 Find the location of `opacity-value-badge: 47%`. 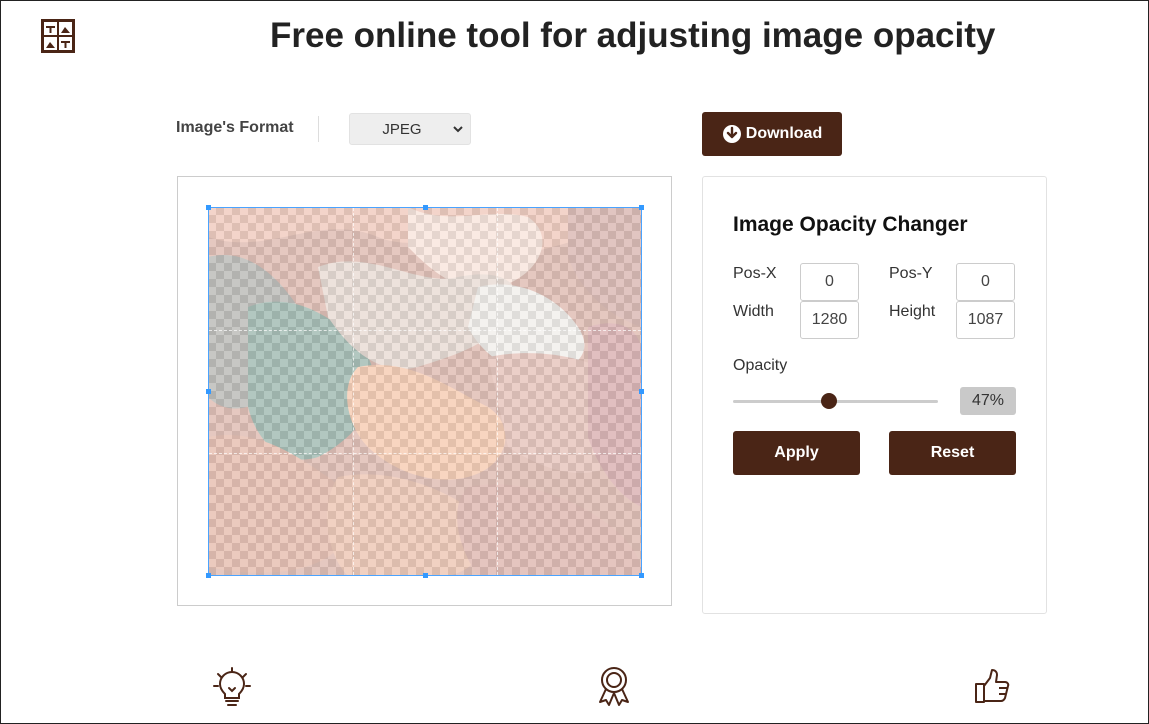

opacity-value-badge: 47% is located at coordinates (988, 401).